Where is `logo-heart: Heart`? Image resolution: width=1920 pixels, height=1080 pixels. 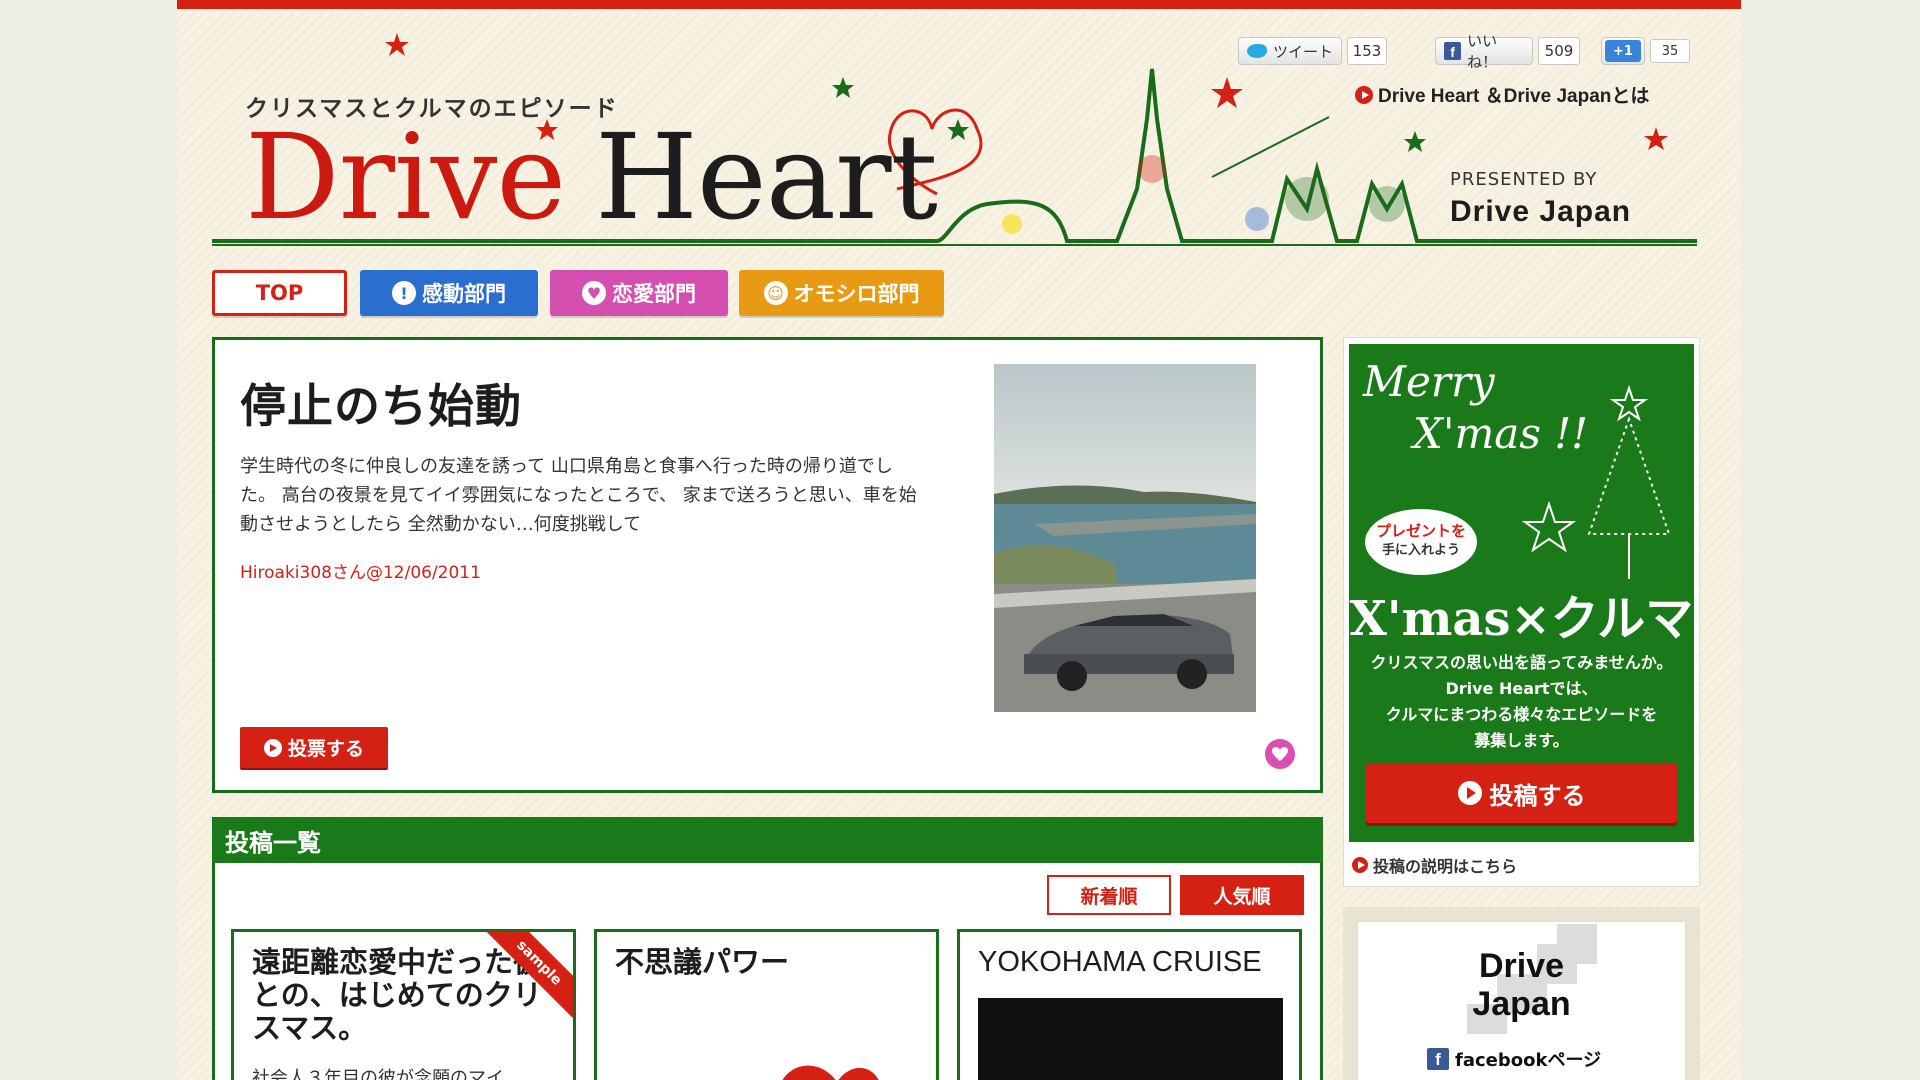
logo-heart: Heart is located at coordinates (766, 178).